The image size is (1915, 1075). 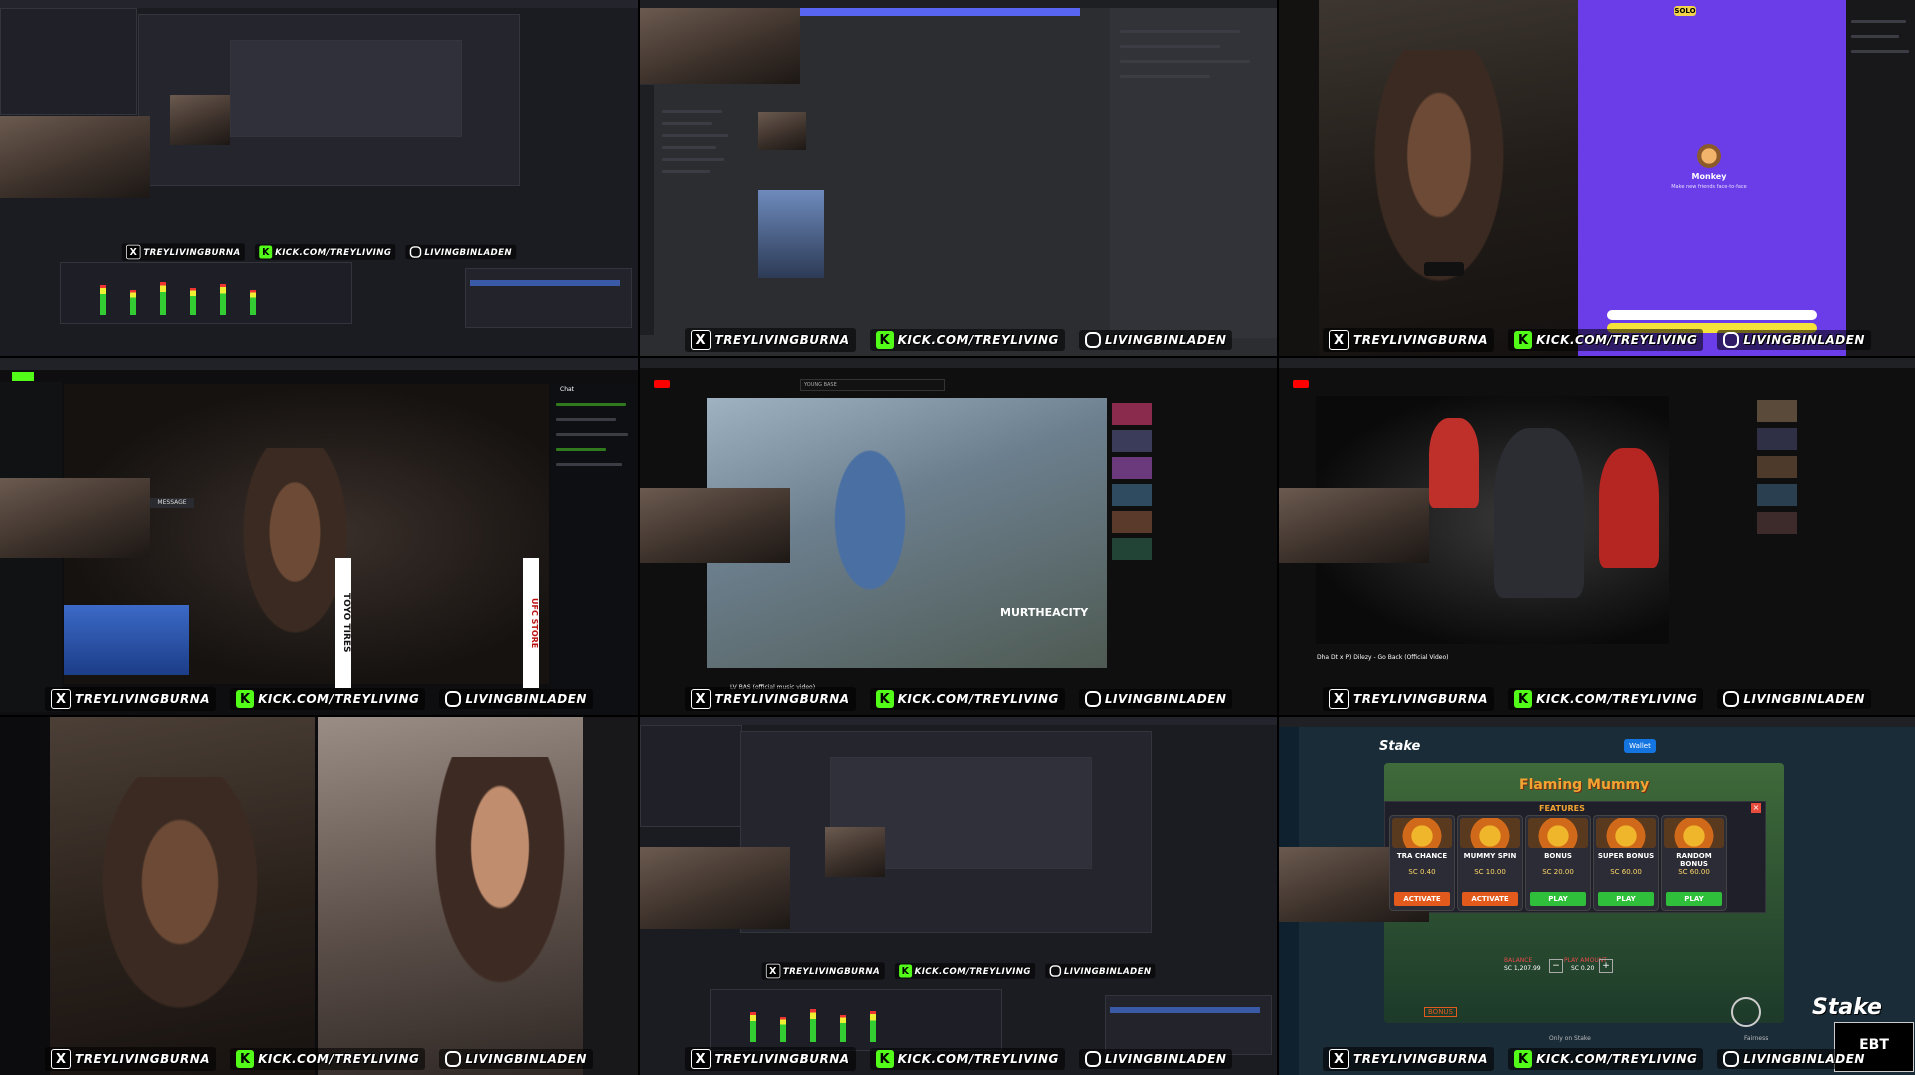 What do you see at coordinates (531, 623) in the screenshot?
I see `sponsor-banner-ufc: UFC STORE` at bounding box center [531, 623].